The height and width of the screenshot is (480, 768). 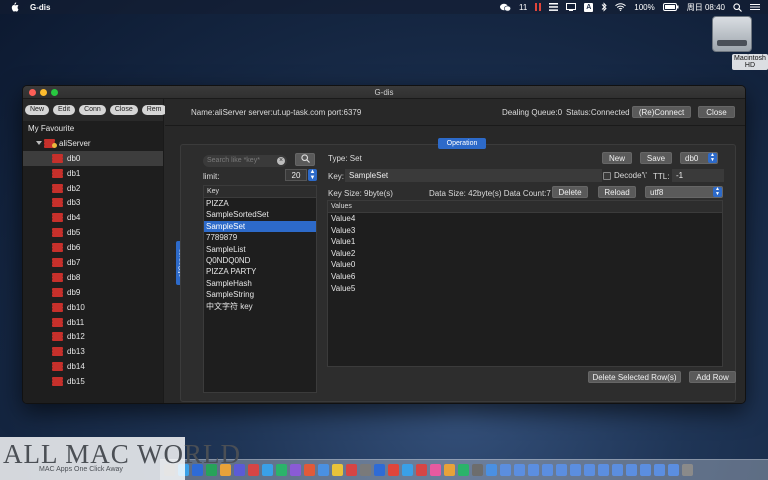 I want to click on close-connection-button: Close, so click(x=123, y=110).